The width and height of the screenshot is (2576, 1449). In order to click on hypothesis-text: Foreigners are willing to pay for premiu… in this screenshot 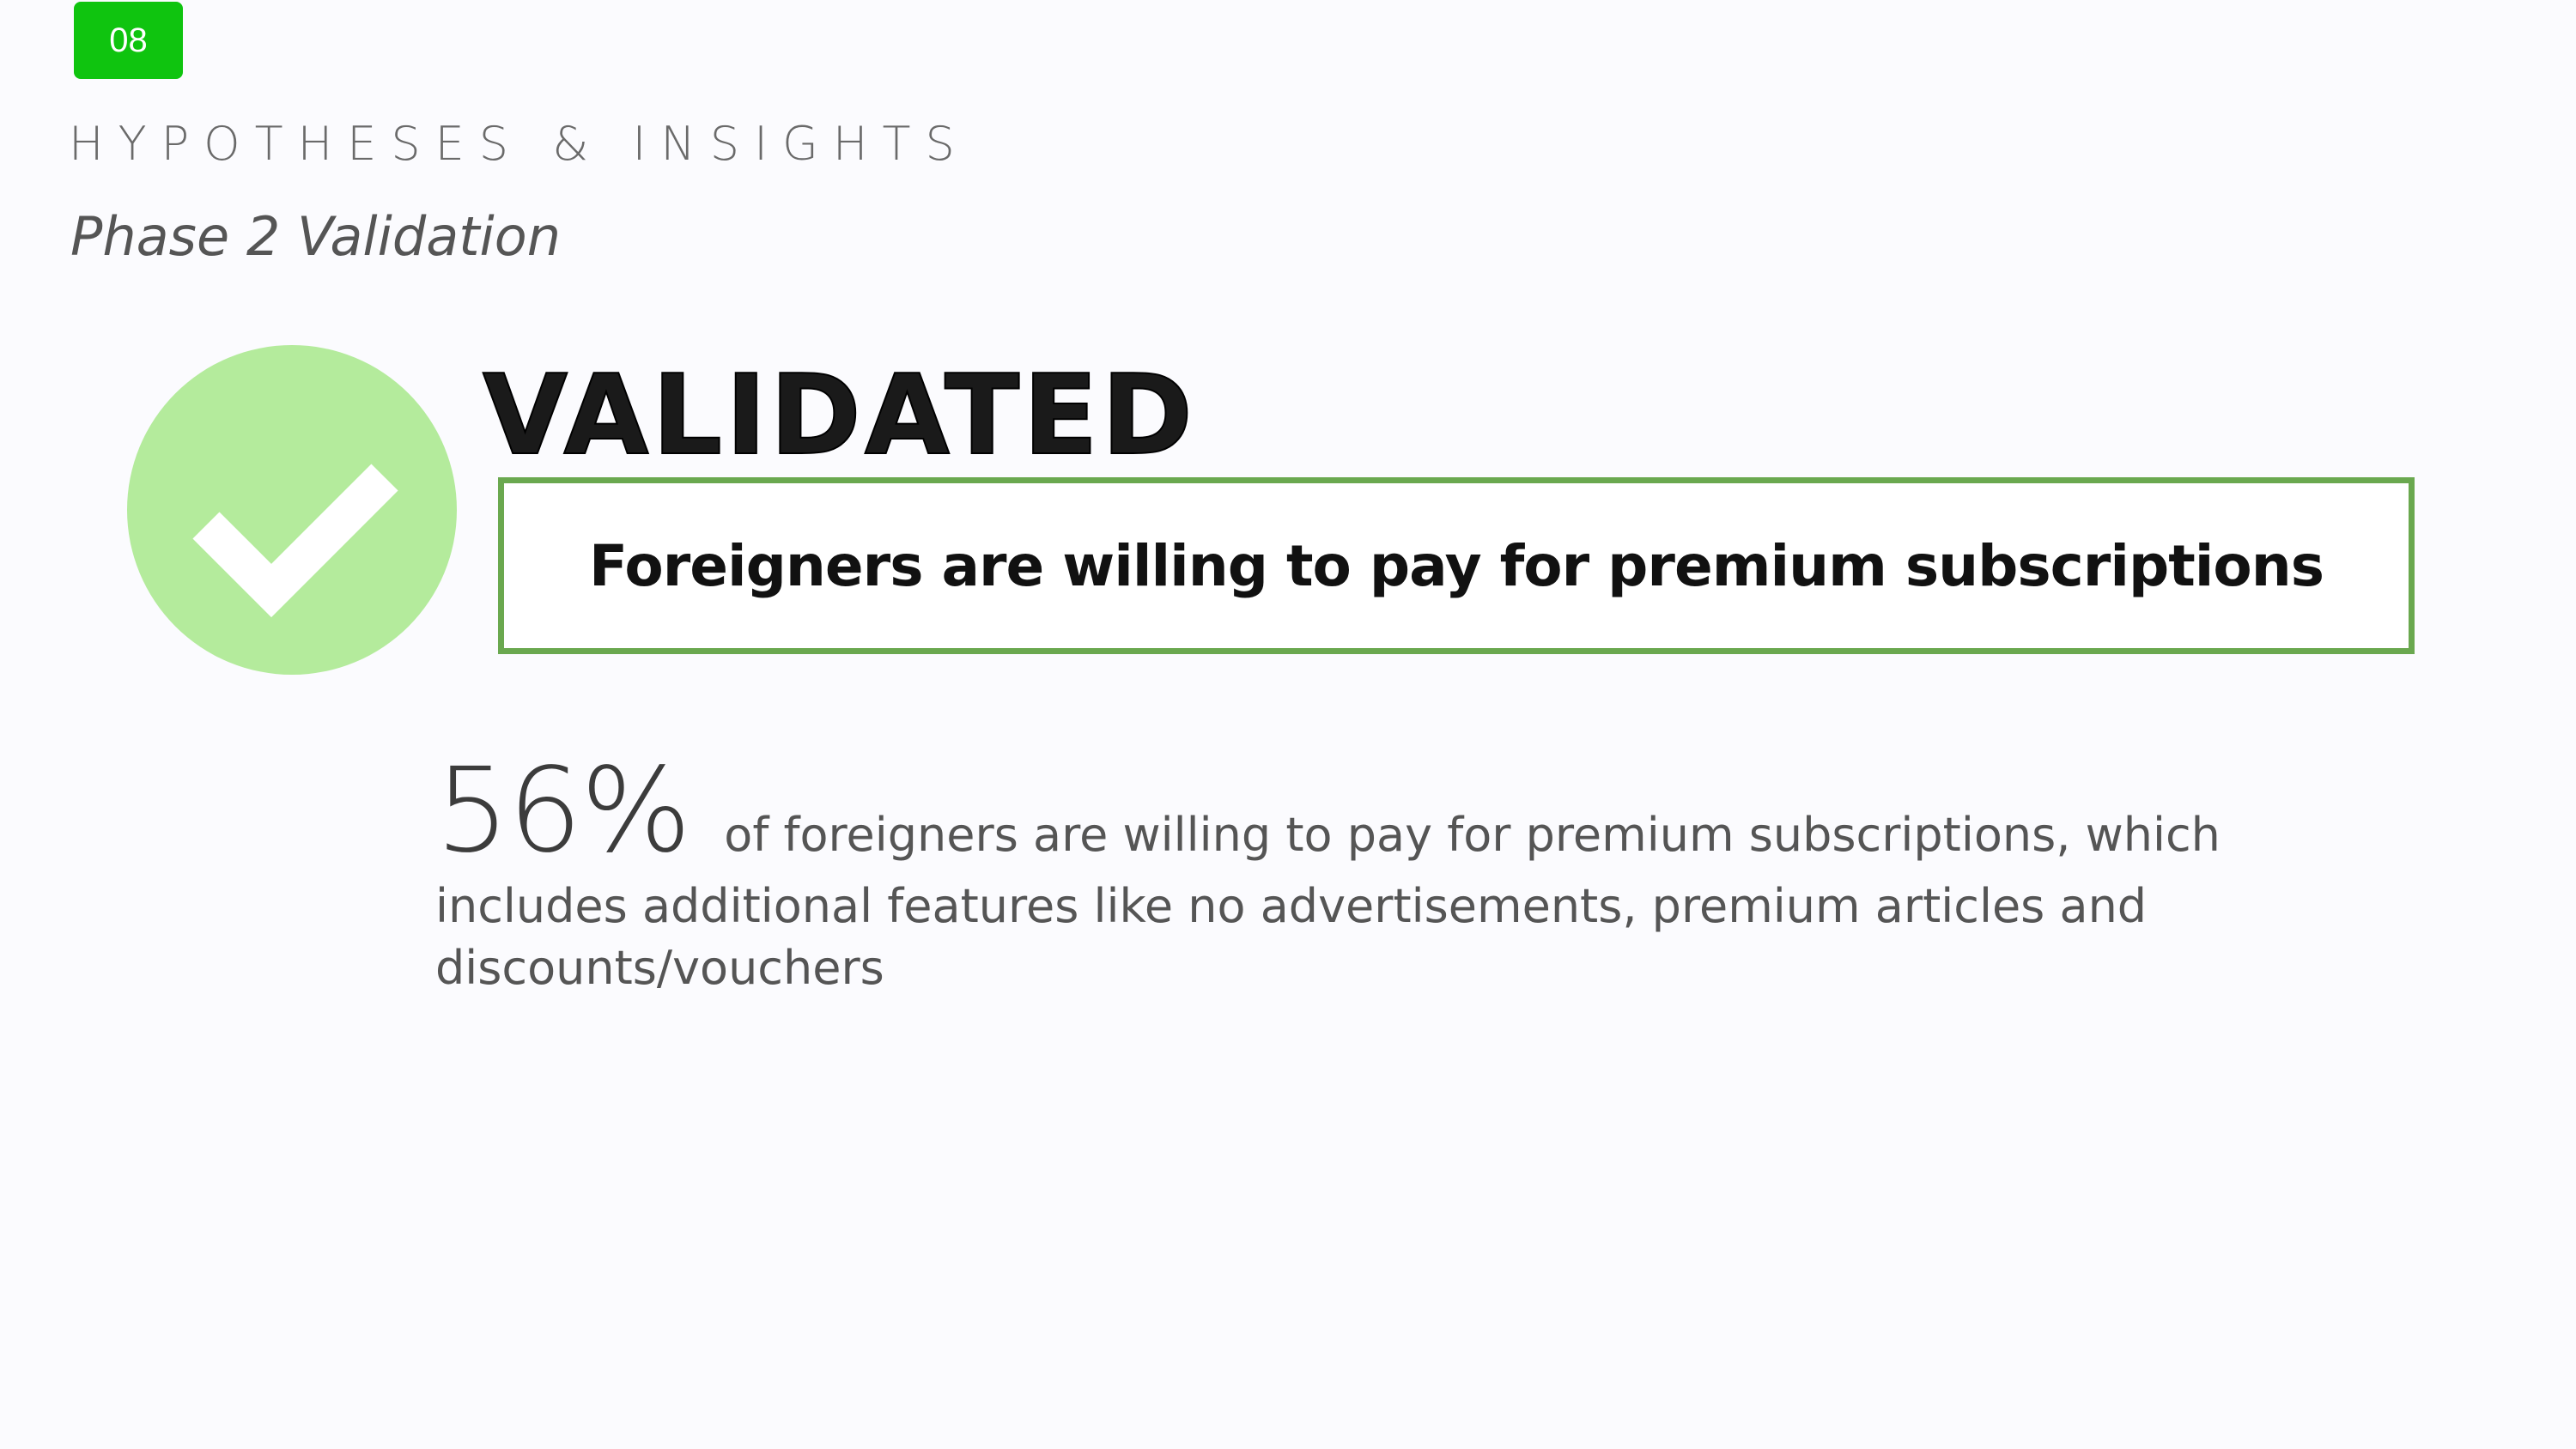, I will do `click(1456, 565)`.